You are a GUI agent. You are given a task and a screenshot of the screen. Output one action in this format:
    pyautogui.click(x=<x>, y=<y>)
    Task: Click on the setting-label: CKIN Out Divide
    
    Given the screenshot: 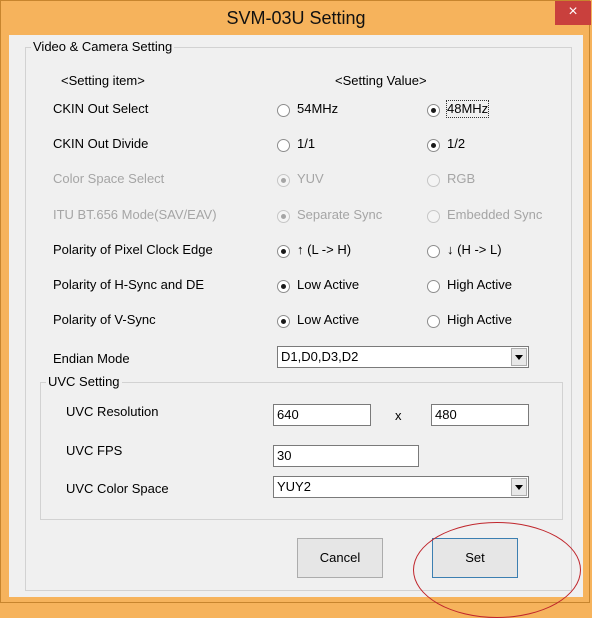 What is the action you would take?
    pyautogui.click(x=101, y=143)
    